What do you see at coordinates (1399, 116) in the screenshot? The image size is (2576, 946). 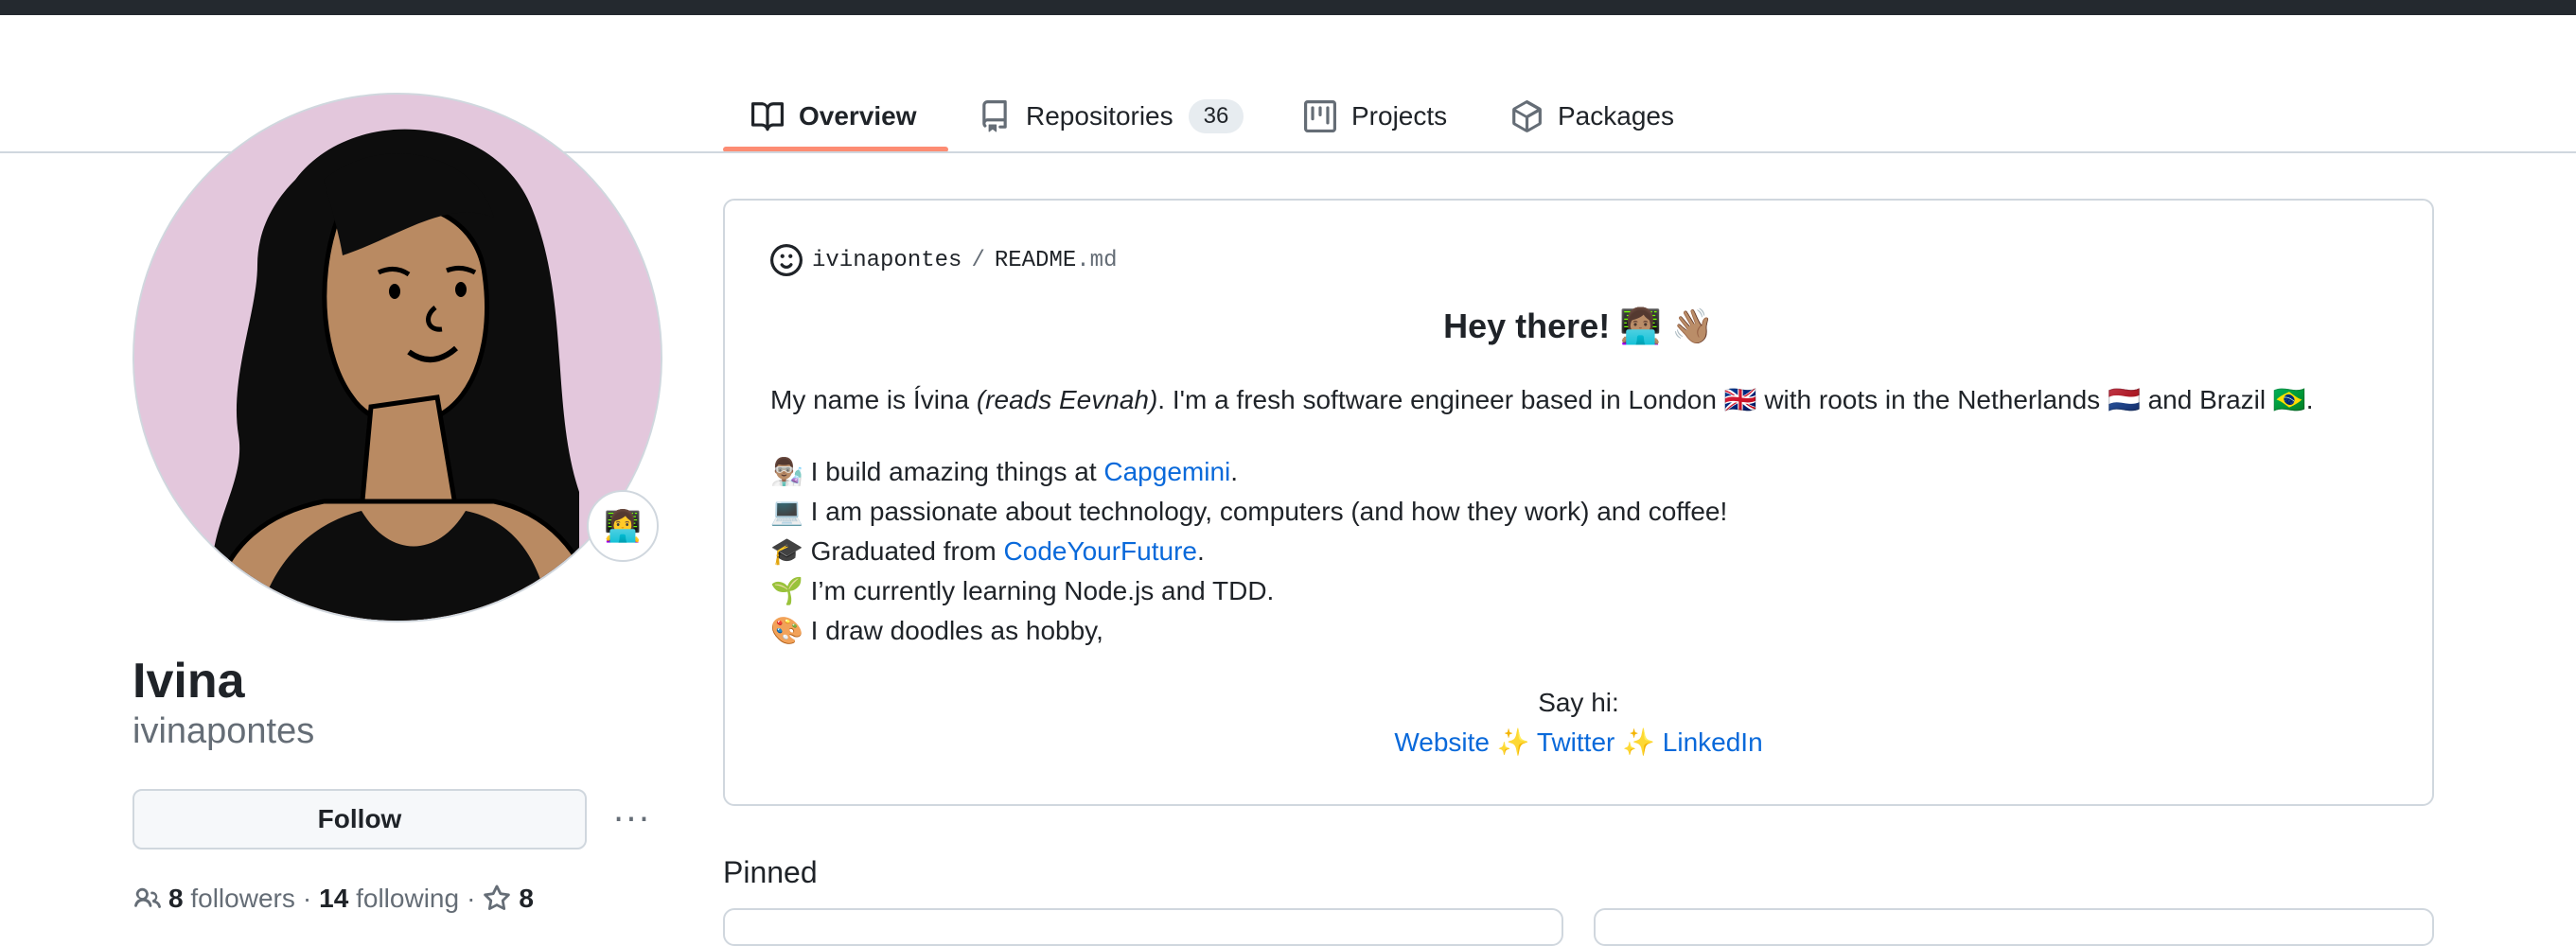 I see `tab-label: Projects` at bounding box center [1399, 116].